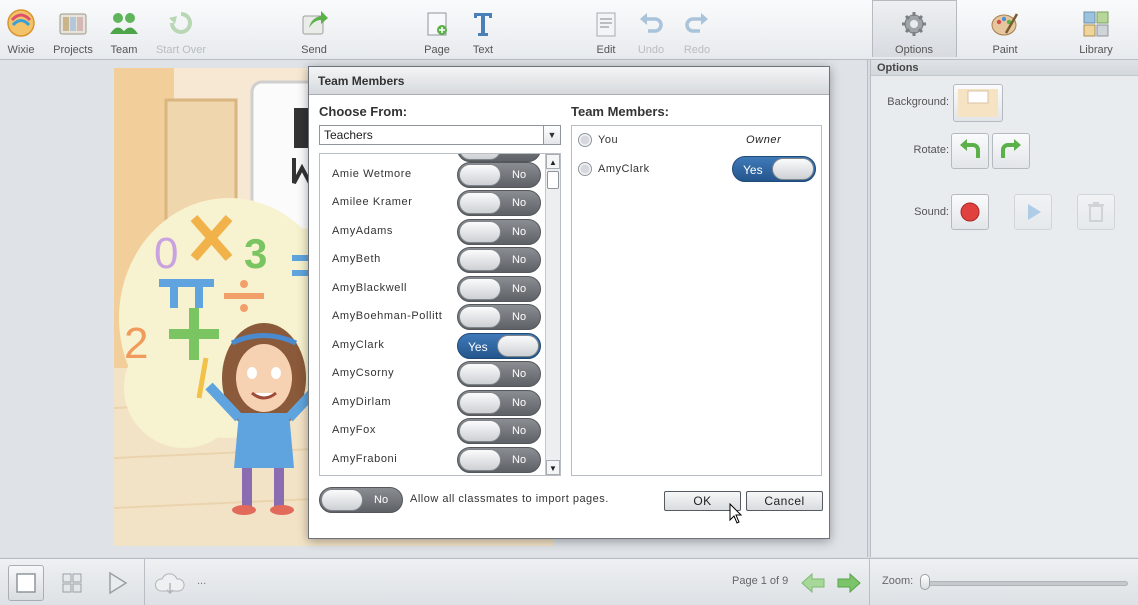 The height and width of the screenshot is (605, 1138). Describe the element at coordinates (509, 499) in the screenshot. I see `allow-import-label: Allow all classmates to import pages.` at that location.